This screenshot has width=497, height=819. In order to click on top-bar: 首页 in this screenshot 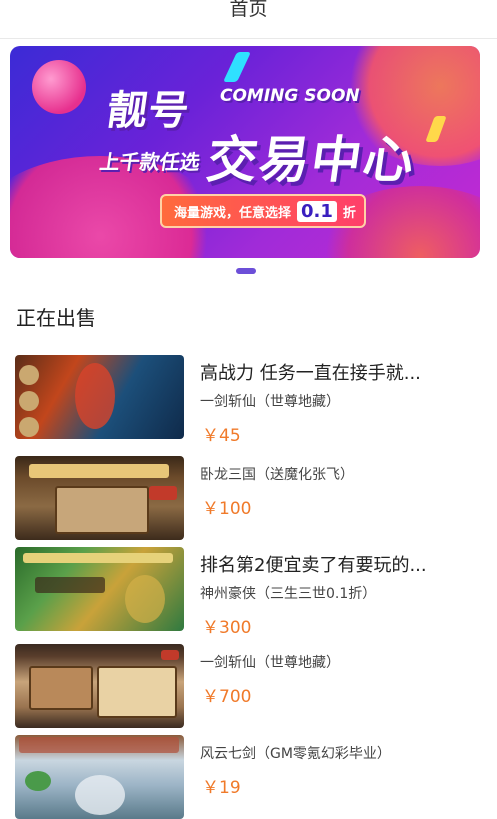, I will do `click(248, 19)`.